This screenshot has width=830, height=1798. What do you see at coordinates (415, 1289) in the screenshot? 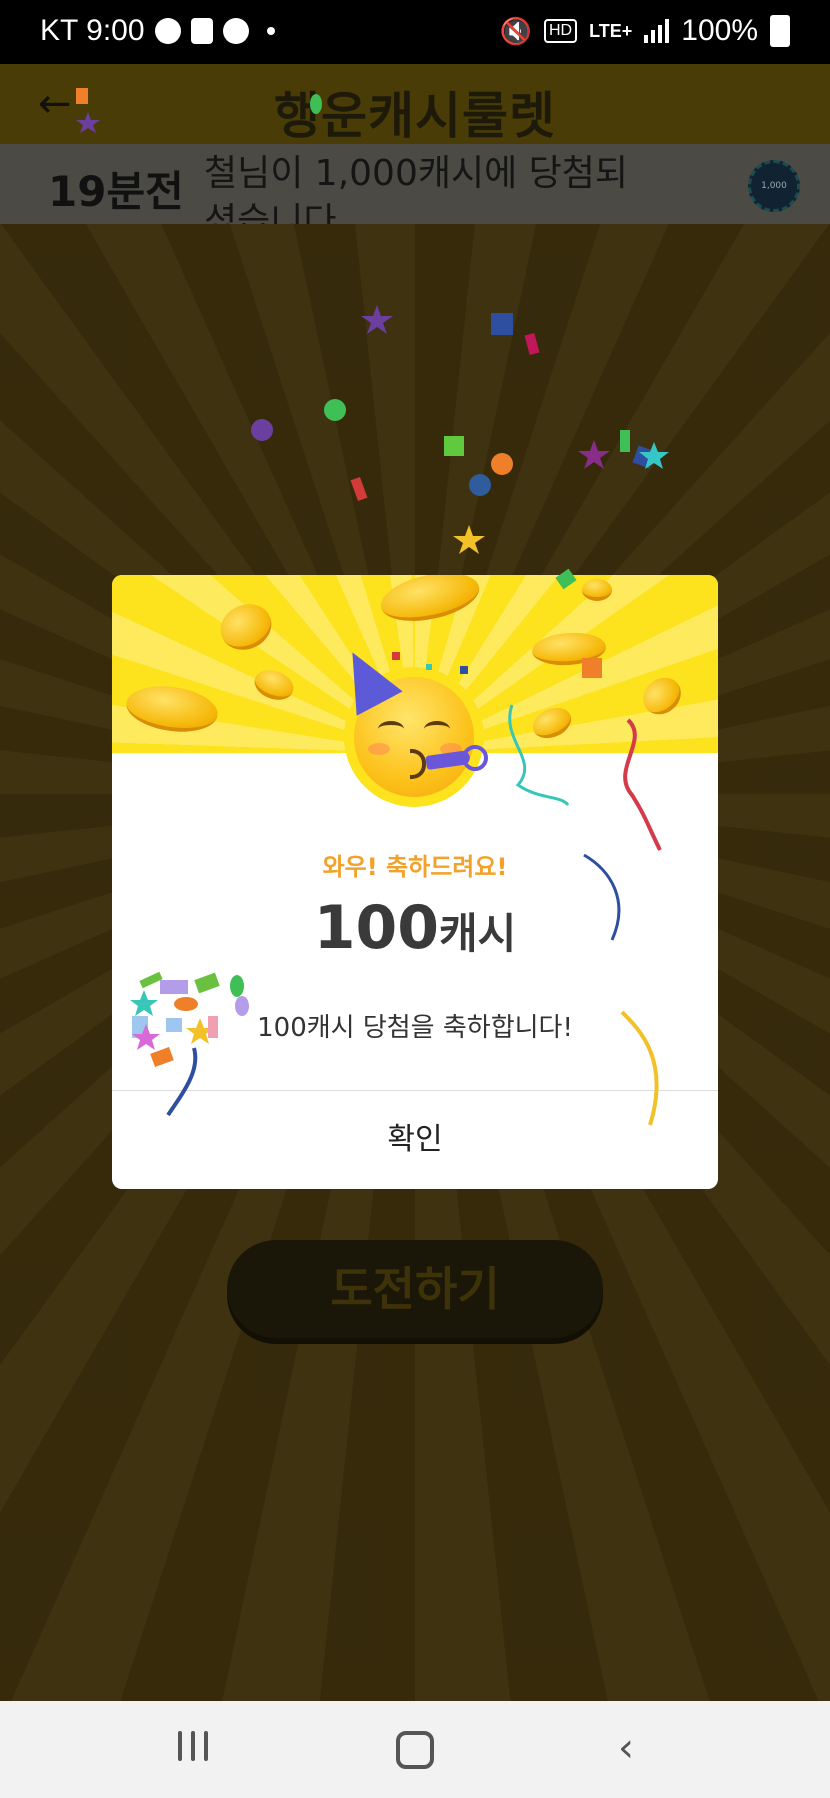
I see `challenge-button: 도전하기` at bounding box center [415, 1289].